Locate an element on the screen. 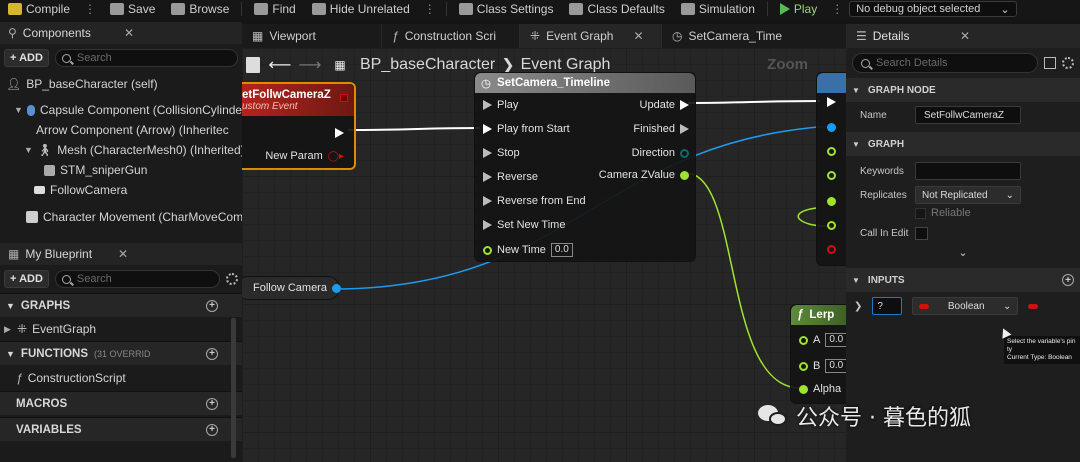 The width and height of the screenshot is (1080, 462). forward-arrow-icon: ⟶ is located at coordinates (310, 65).